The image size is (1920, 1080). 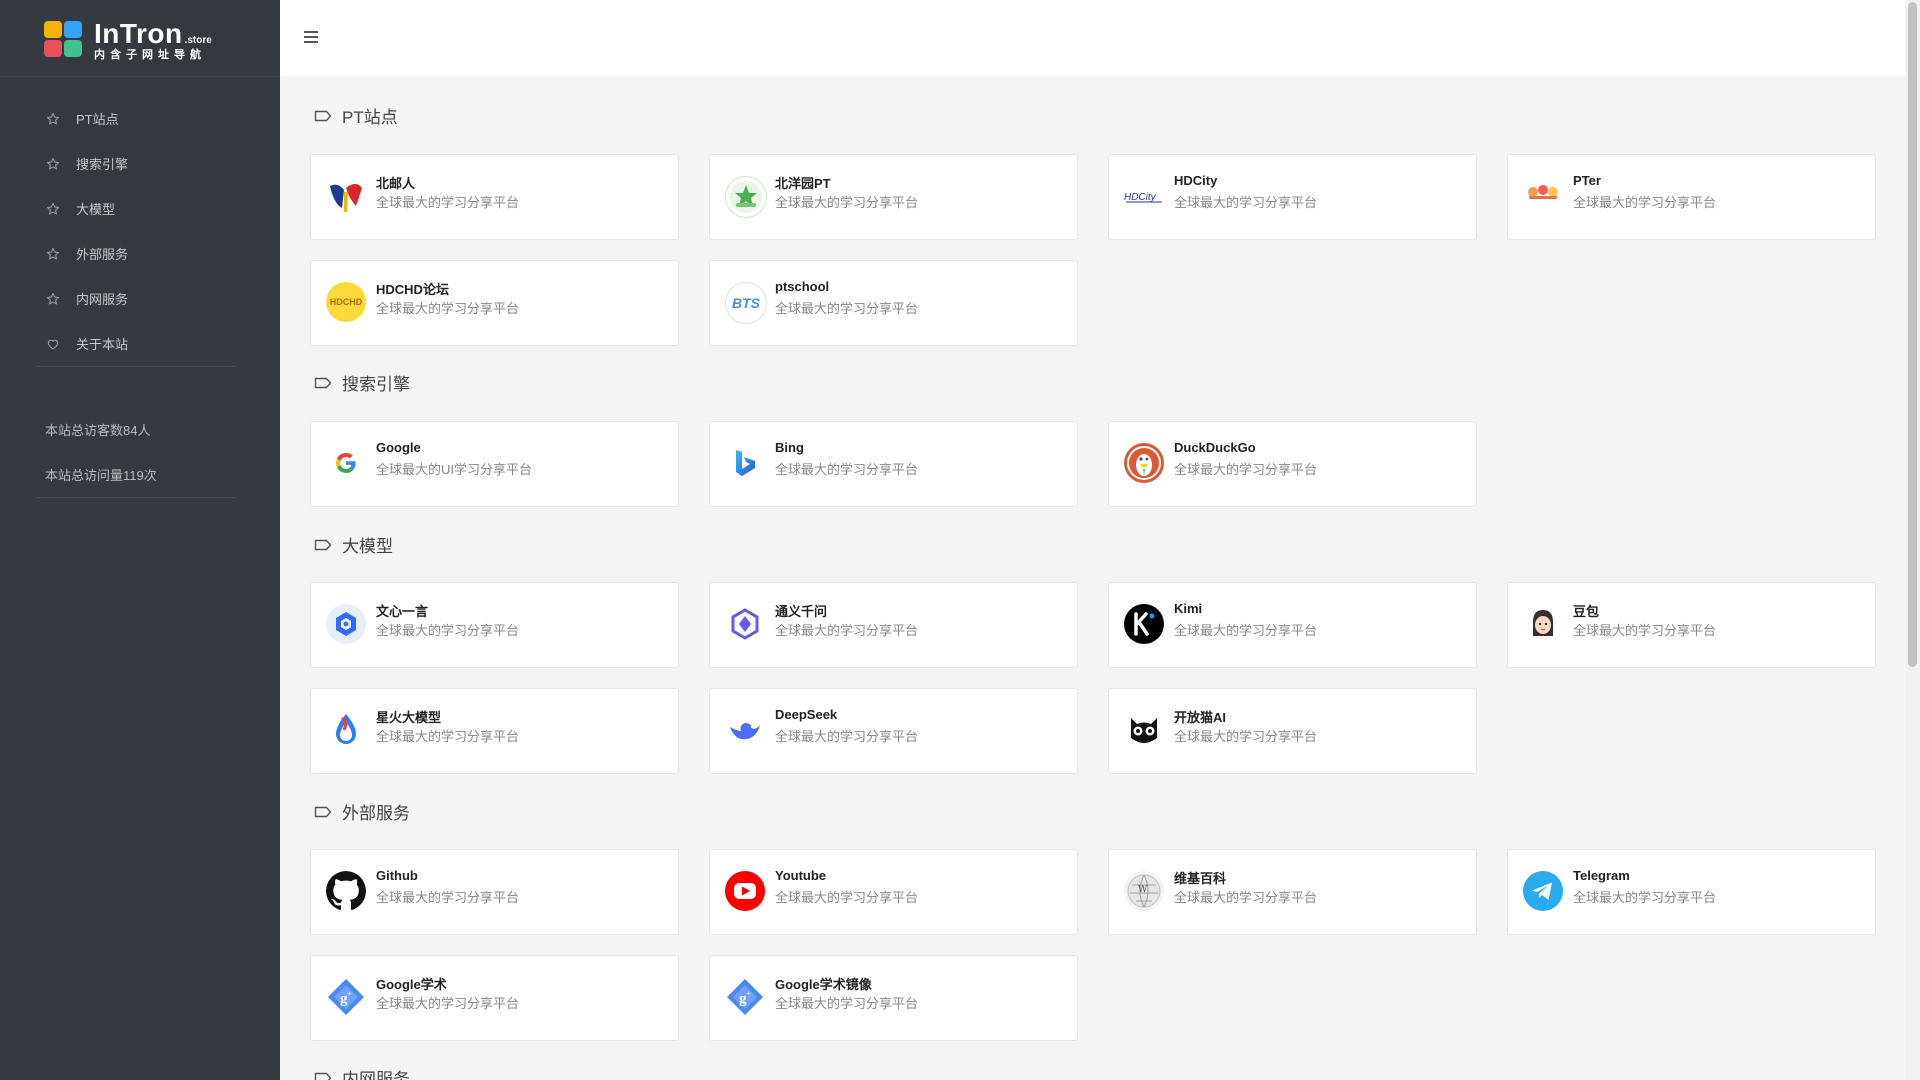 What do you see at coordinates (1092, 38) in the screenshot?
I see `top-header` at bounding box center [1092, 38].